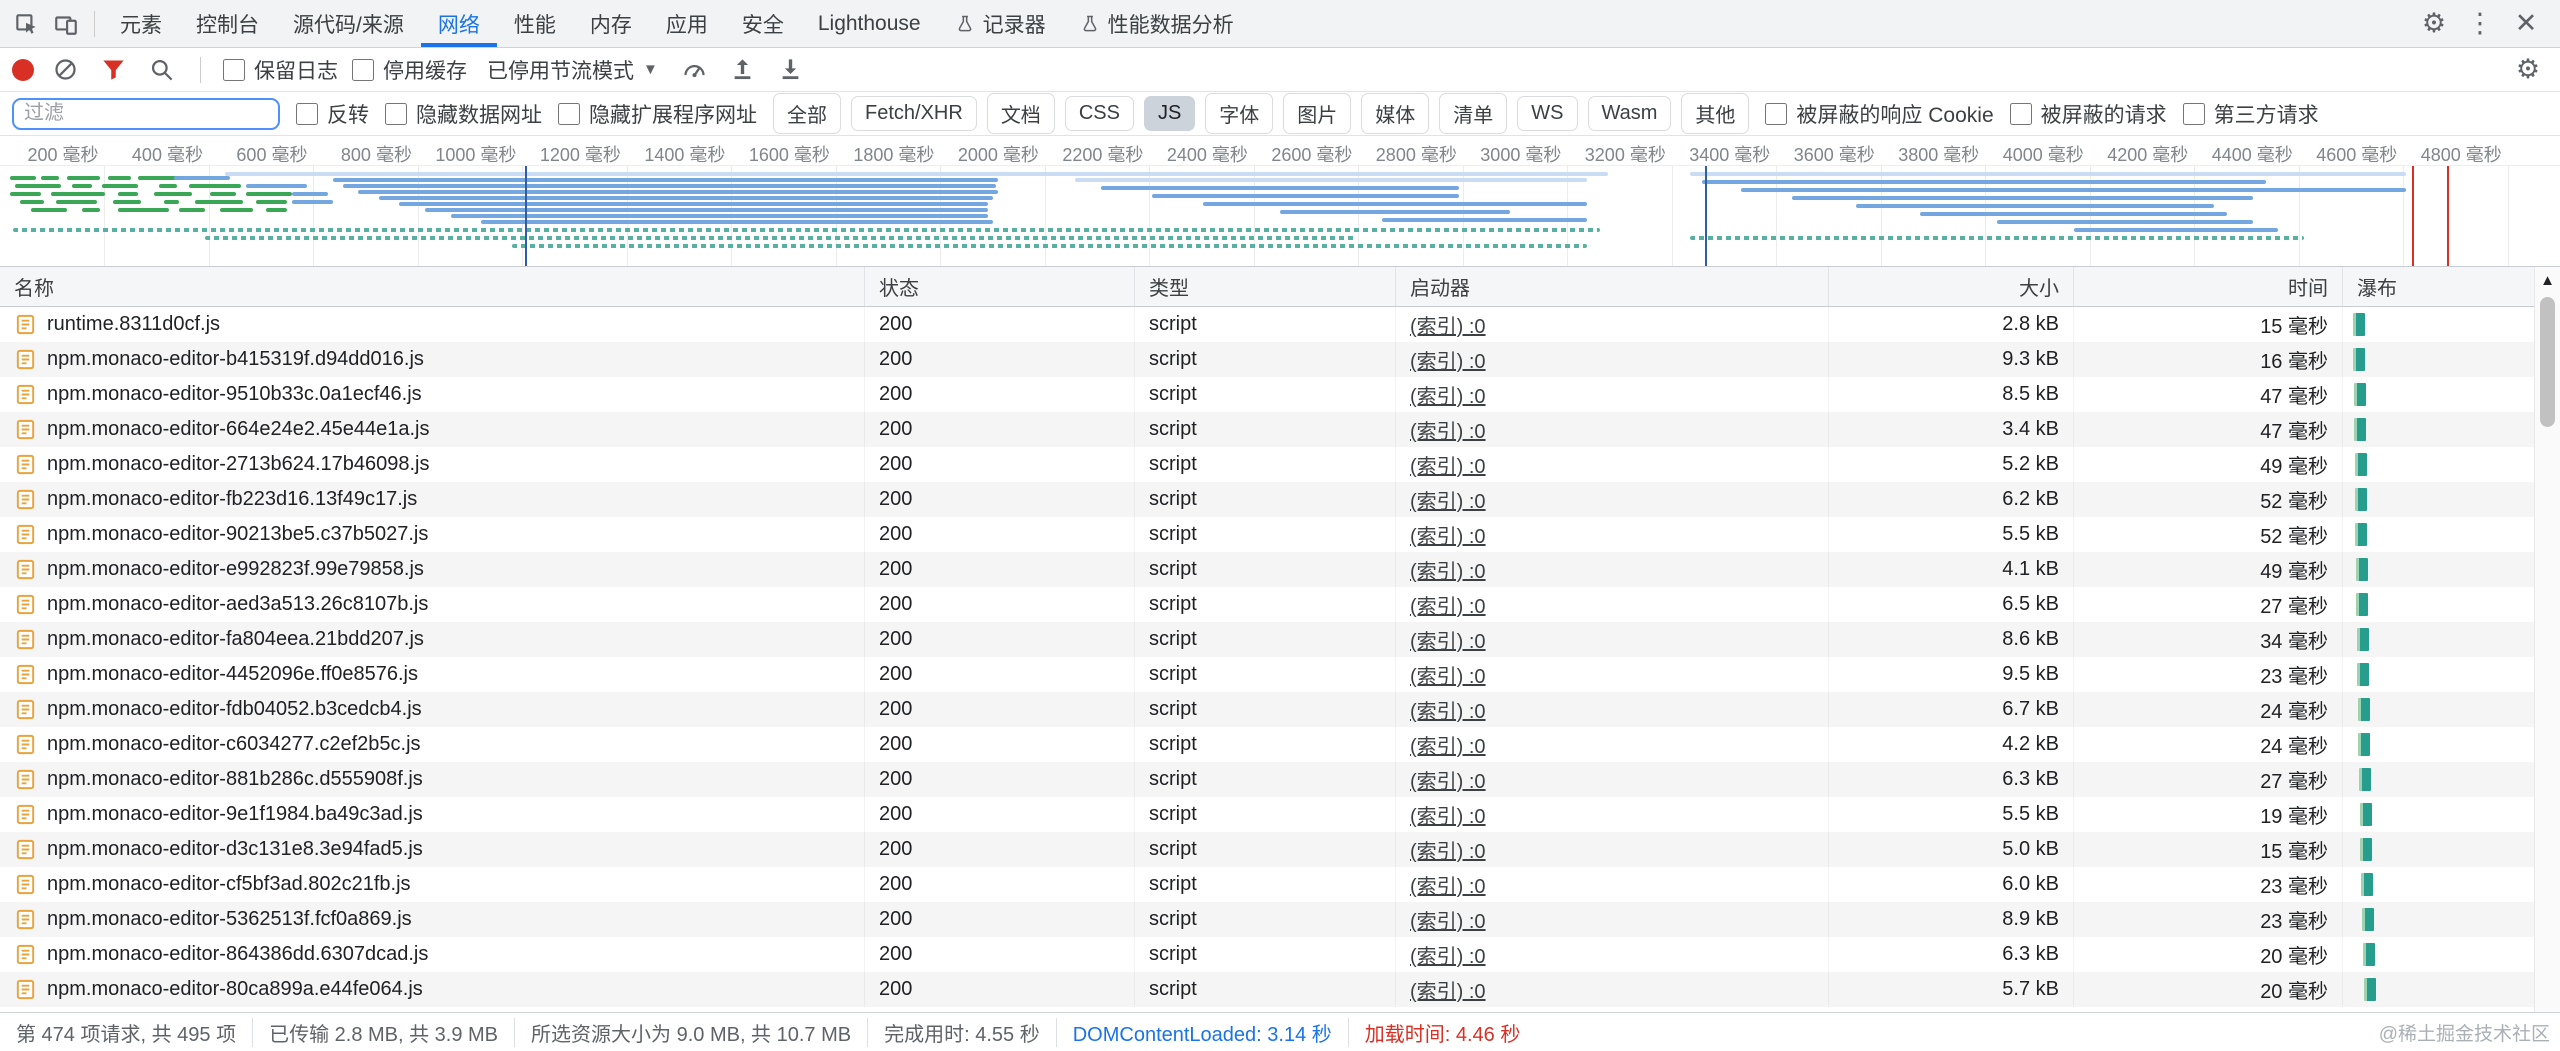 The image size is (2560, 1051). What do you see at coordinates (791, 70) in the screenshot?
I see `export-har-icon` at bounding box center [791, 70].